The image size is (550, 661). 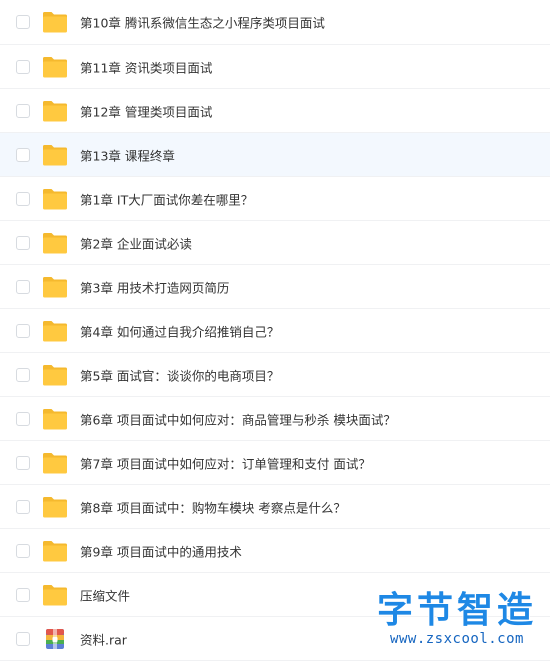 What do you see at coordinates (154, 286) in the screenshot?
I see `file-name: 第3章 用技术打造网页简历` at bounding box center [154, 286].